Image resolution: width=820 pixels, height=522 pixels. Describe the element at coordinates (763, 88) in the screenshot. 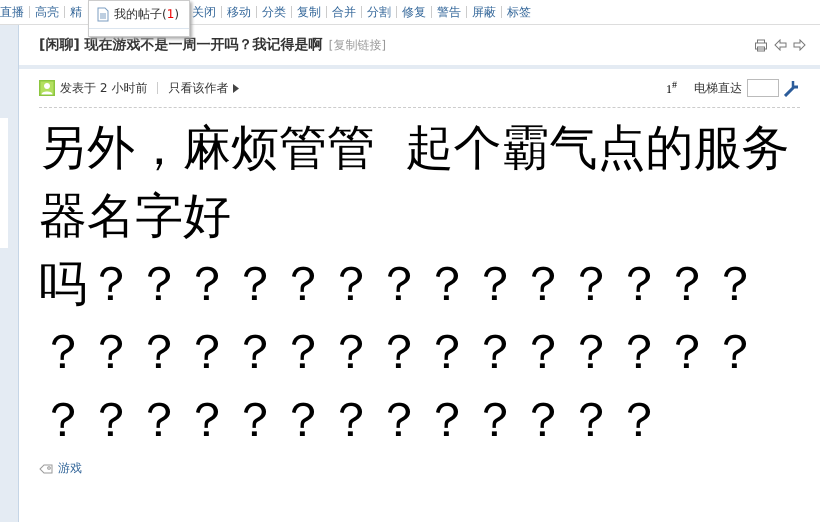

I see `floor-input` at that location.